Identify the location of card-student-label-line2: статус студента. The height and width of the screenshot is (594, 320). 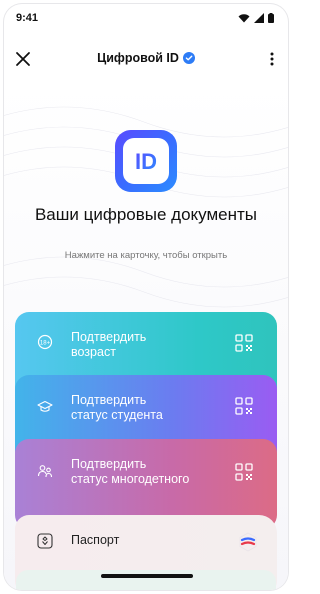
(117, 415).